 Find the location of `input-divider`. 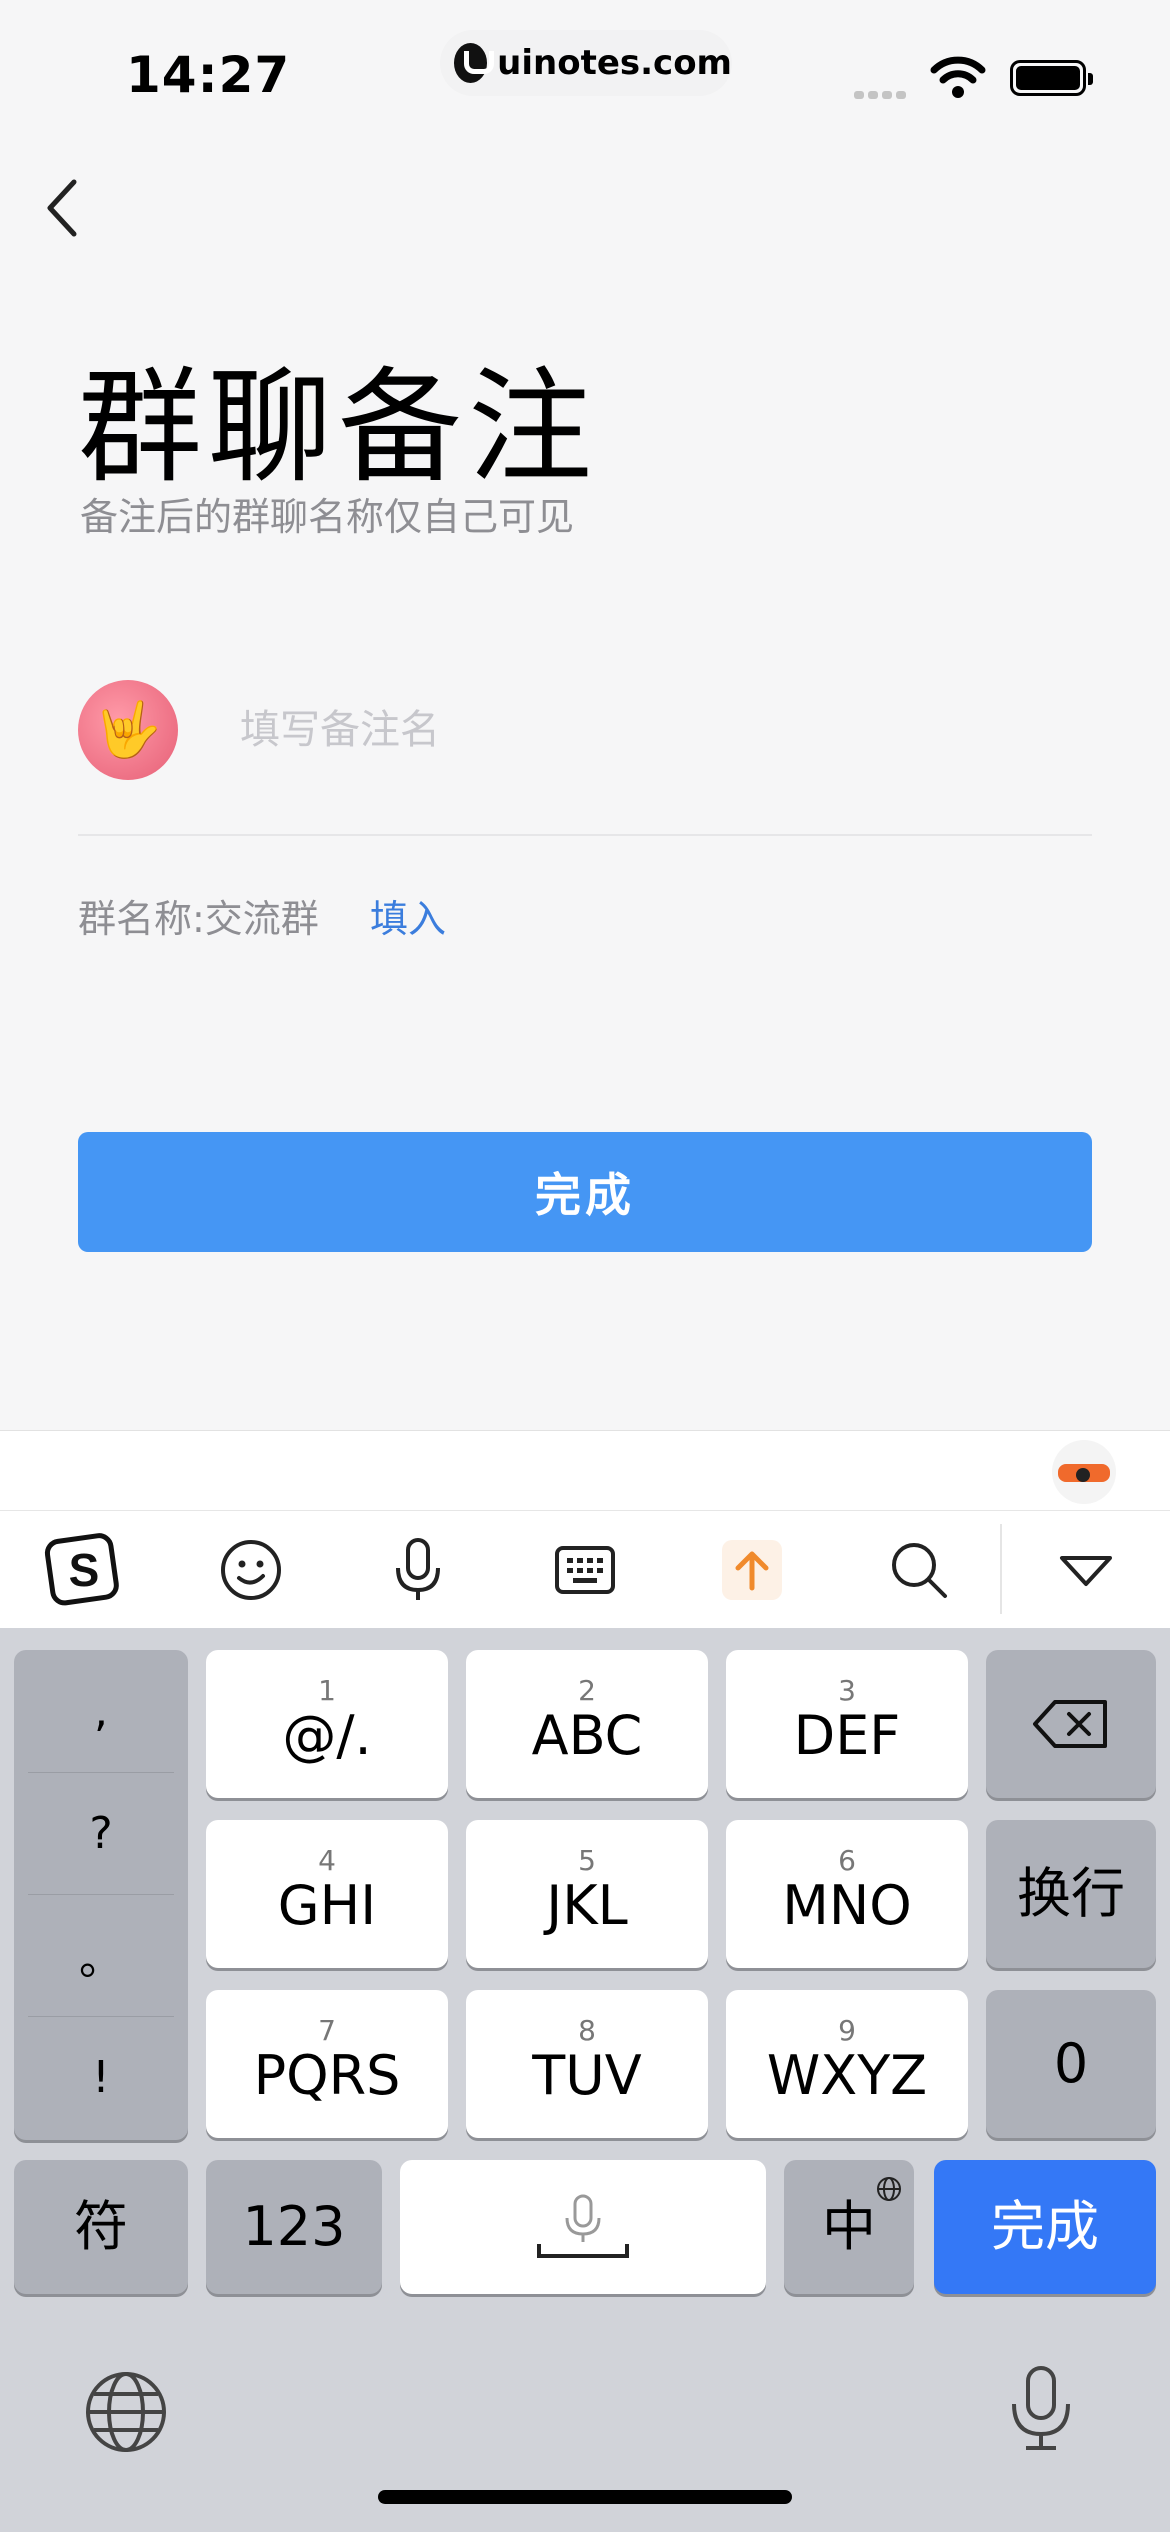

input-divider is located at coordinates (585, 835).